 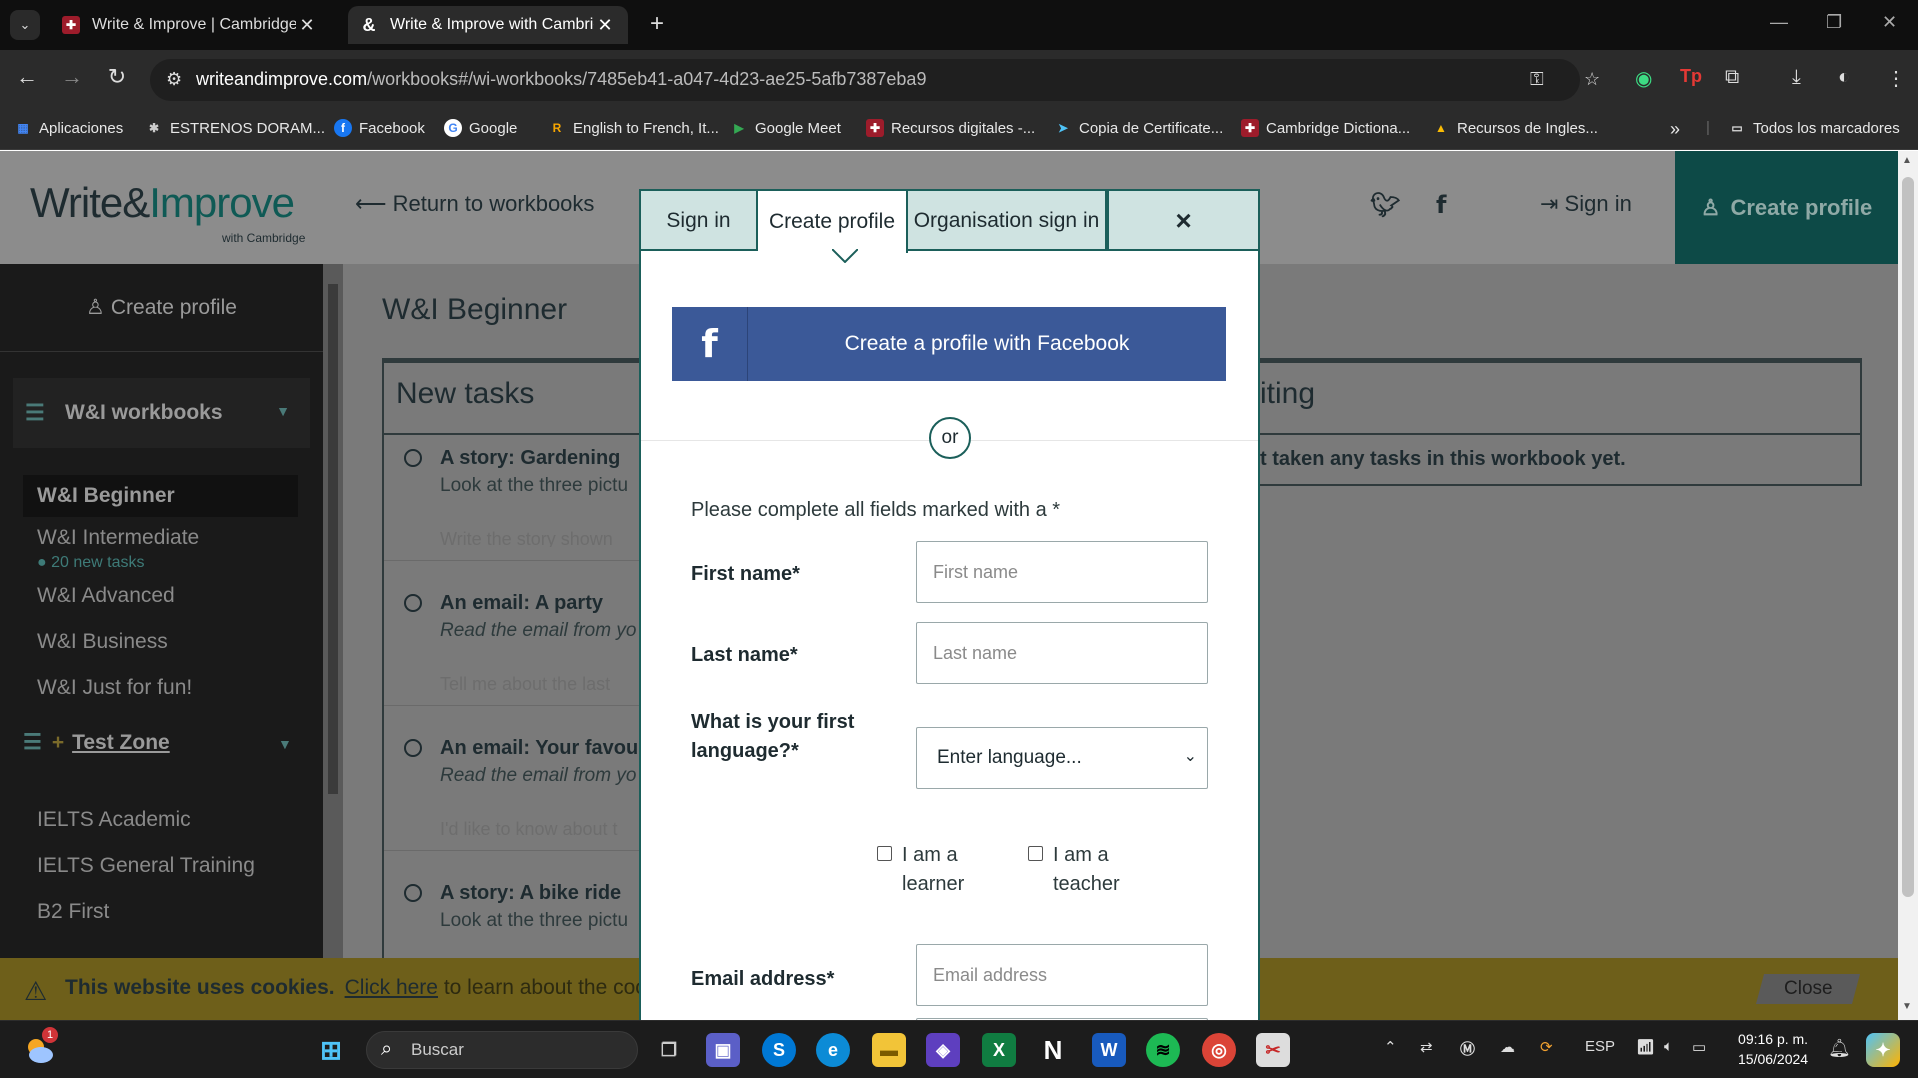 What do you see at coordinates (1839, 1048) in the screenshot?
I see `notifications-bell-icon: 🔔︎` at bounding box center [1839, 1048].